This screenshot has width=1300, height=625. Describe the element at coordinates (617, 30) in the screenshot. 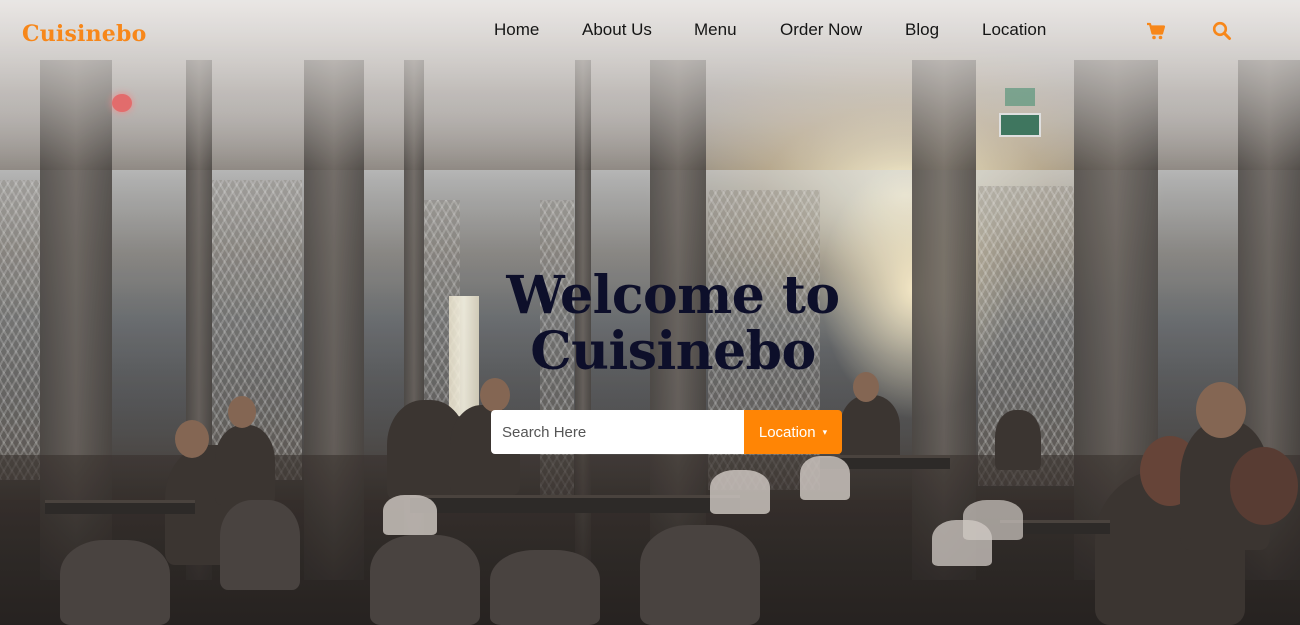

I see `nav-item-about-us: About Us` at that location.